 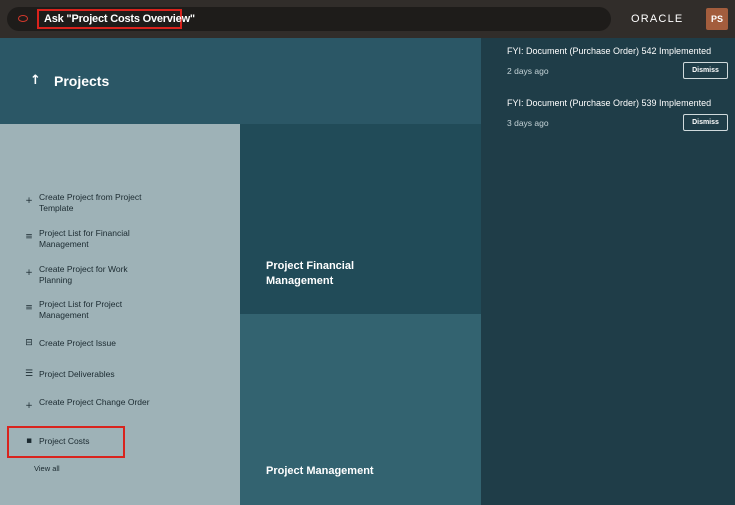 What do you see at coordinates (240, 81) in the screenshot?
I see `projects-header: ↑ Projects` at bounding box center [240, 81].